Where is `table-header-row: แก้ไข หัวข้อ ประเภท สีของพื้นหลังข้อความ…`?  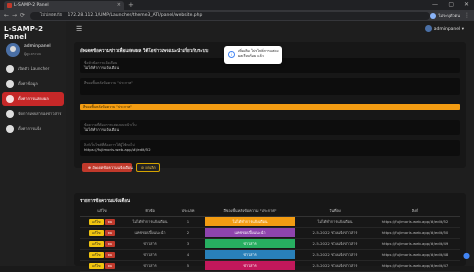
table-header-row: แก้ไข หัวข้อ ประเภท สีของพื้นหลังข้อความ… is located at coordinates (270, 212).